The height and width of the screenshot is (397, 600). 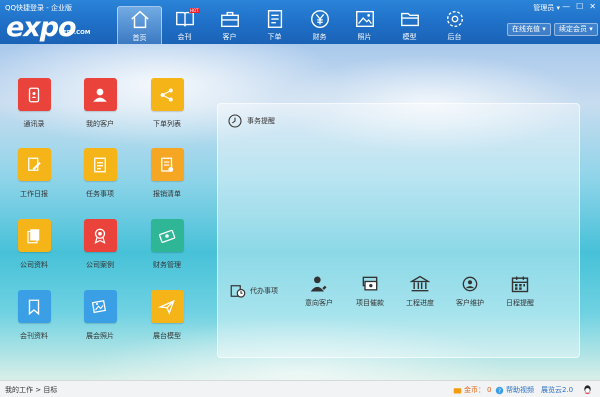 I want to click on todo-label: 日程提醒, so click(x=520, y=303).